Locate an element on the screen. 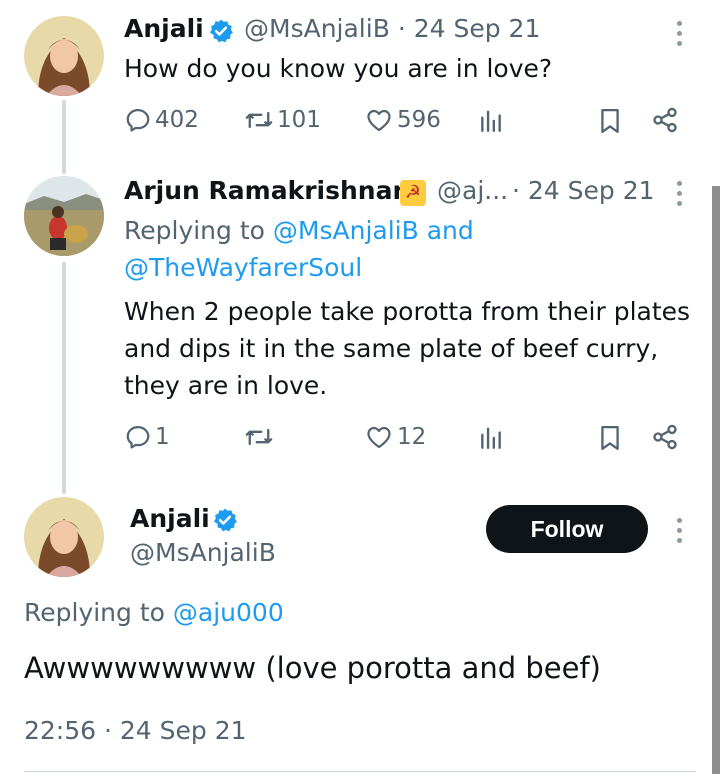  replying-to: Replying to @aju000 is located at coordinates (154, 612).